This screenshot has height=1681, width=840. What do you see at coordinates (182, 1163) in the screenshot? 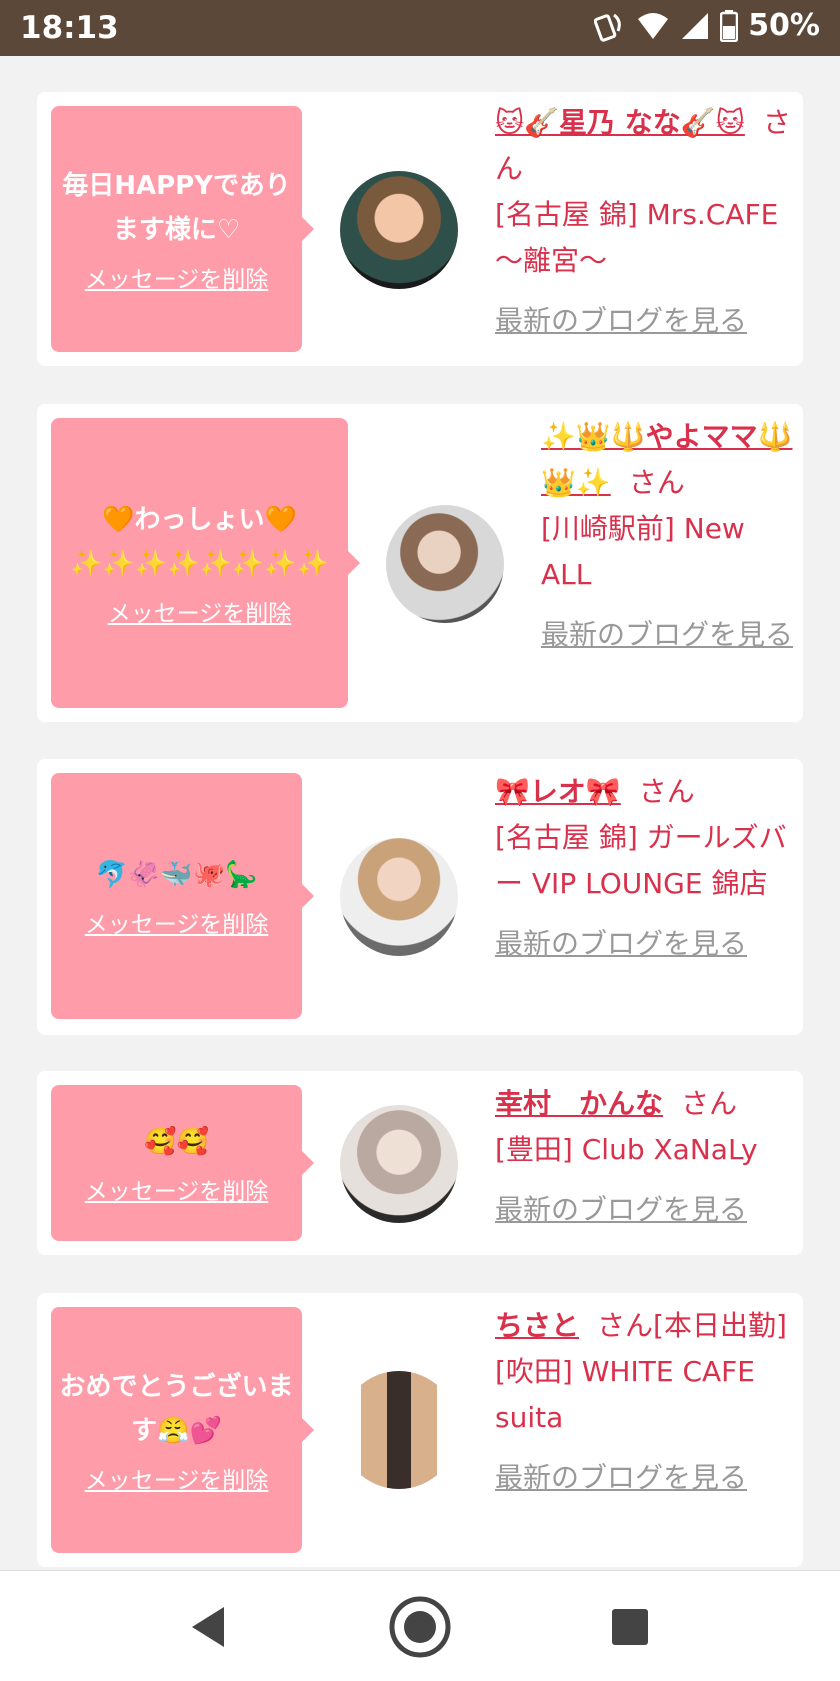
I see `message-bubble: 🥰🥰 メッセージを削除` at bounding box center [182, 1163].